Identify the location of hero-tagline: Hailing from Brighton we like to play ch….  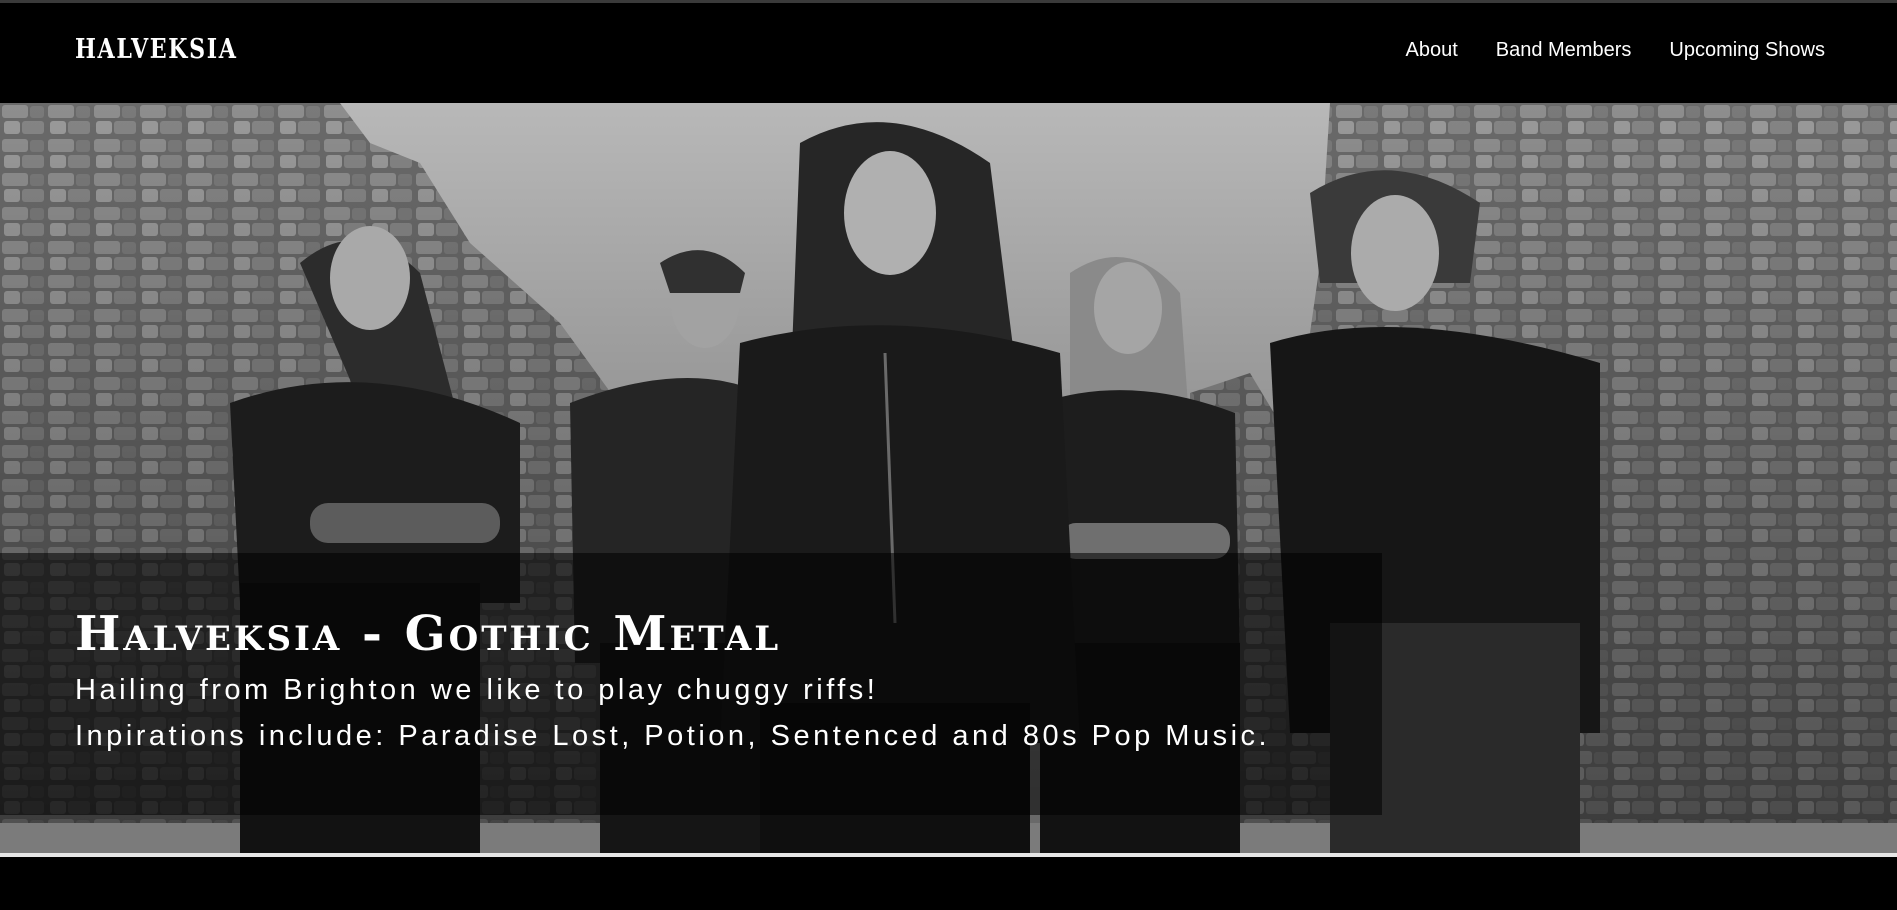
(477, 690).